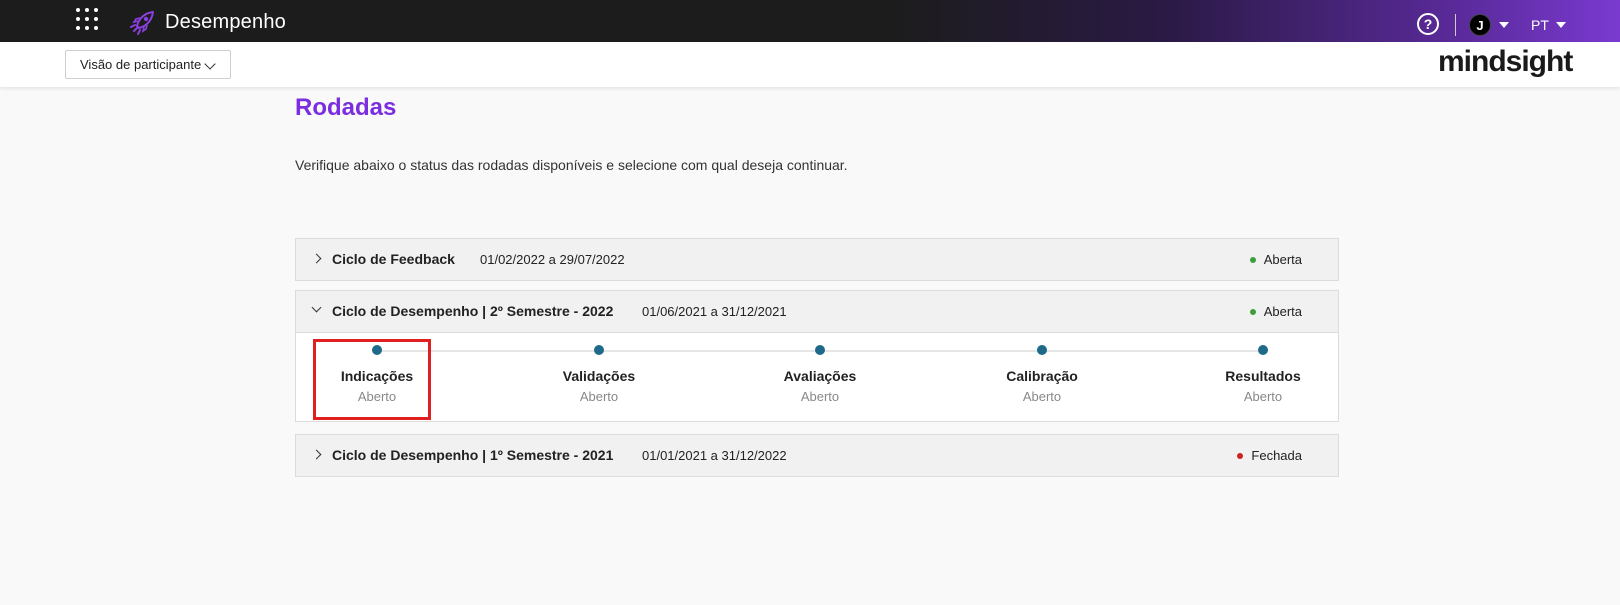 The image size is (1620, 605). I want to click on language-caret-icon, so click(1561, 25).